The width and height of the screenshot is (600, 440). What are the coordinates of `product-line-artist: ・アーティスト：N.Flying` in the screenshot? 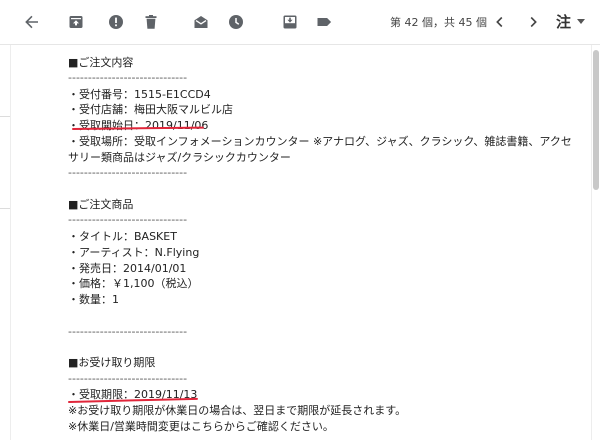 It's located at (134, 252).